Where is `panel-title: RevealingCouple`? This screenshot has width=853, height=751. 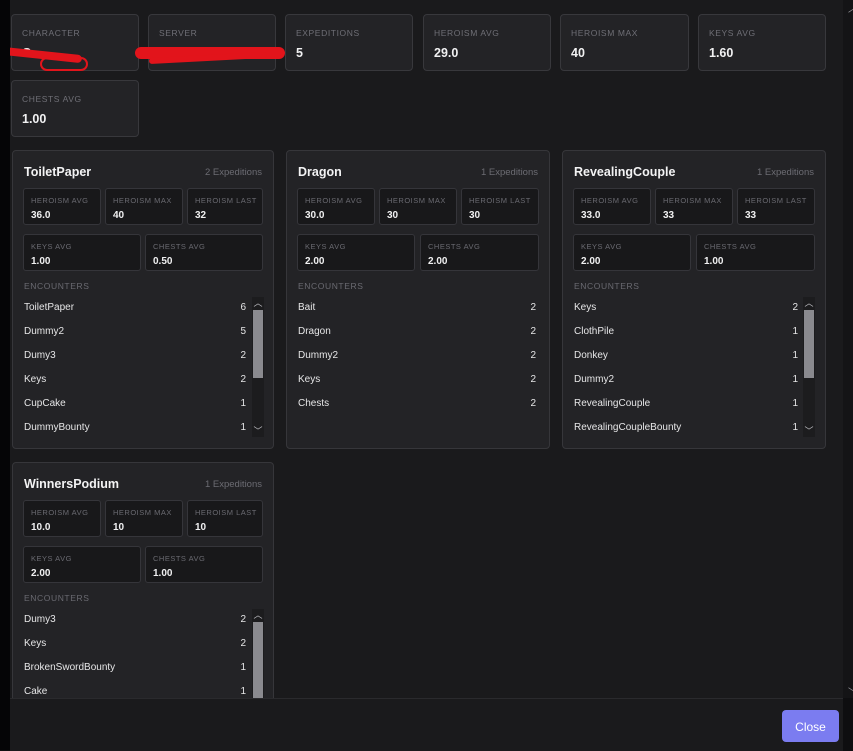 panel-title: RevealingCouple is located at coordinates (625, 172).